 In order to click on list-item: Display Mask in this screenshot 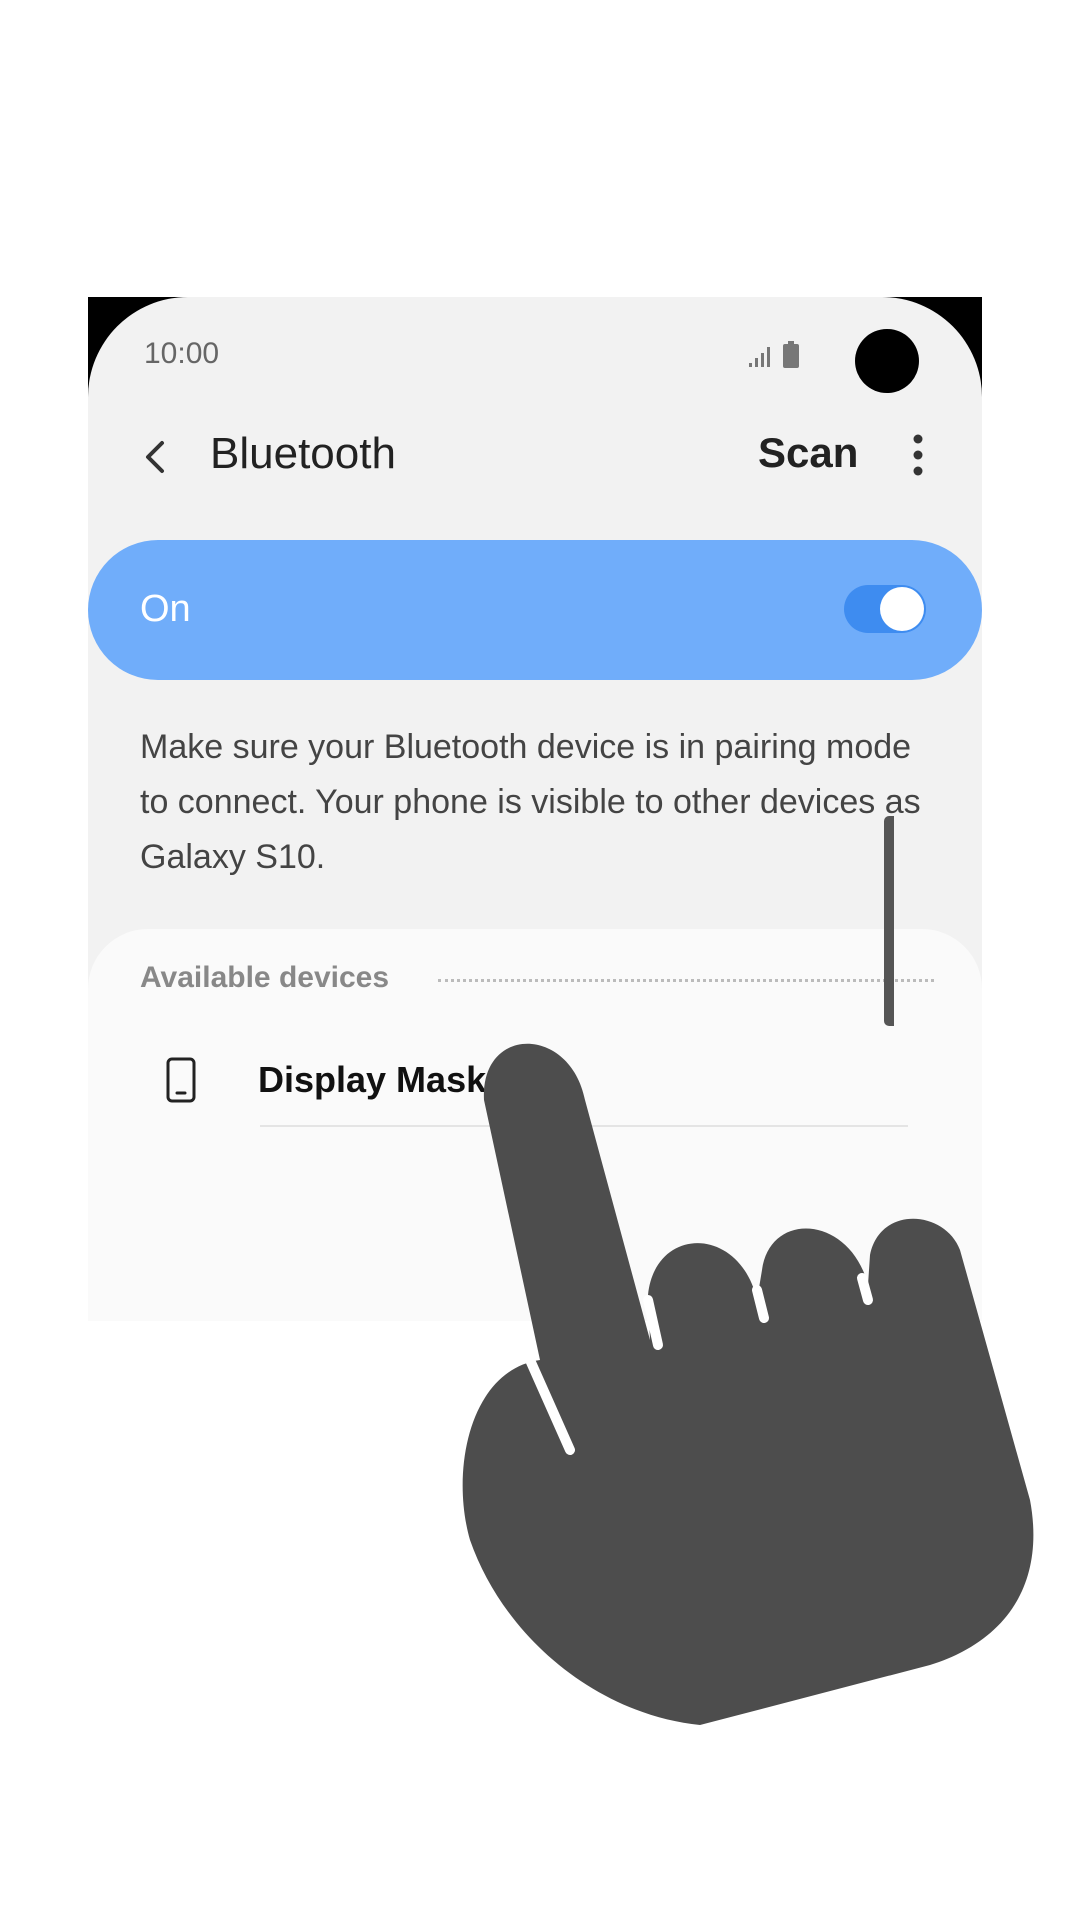, I will do `click(535, 1084)`.